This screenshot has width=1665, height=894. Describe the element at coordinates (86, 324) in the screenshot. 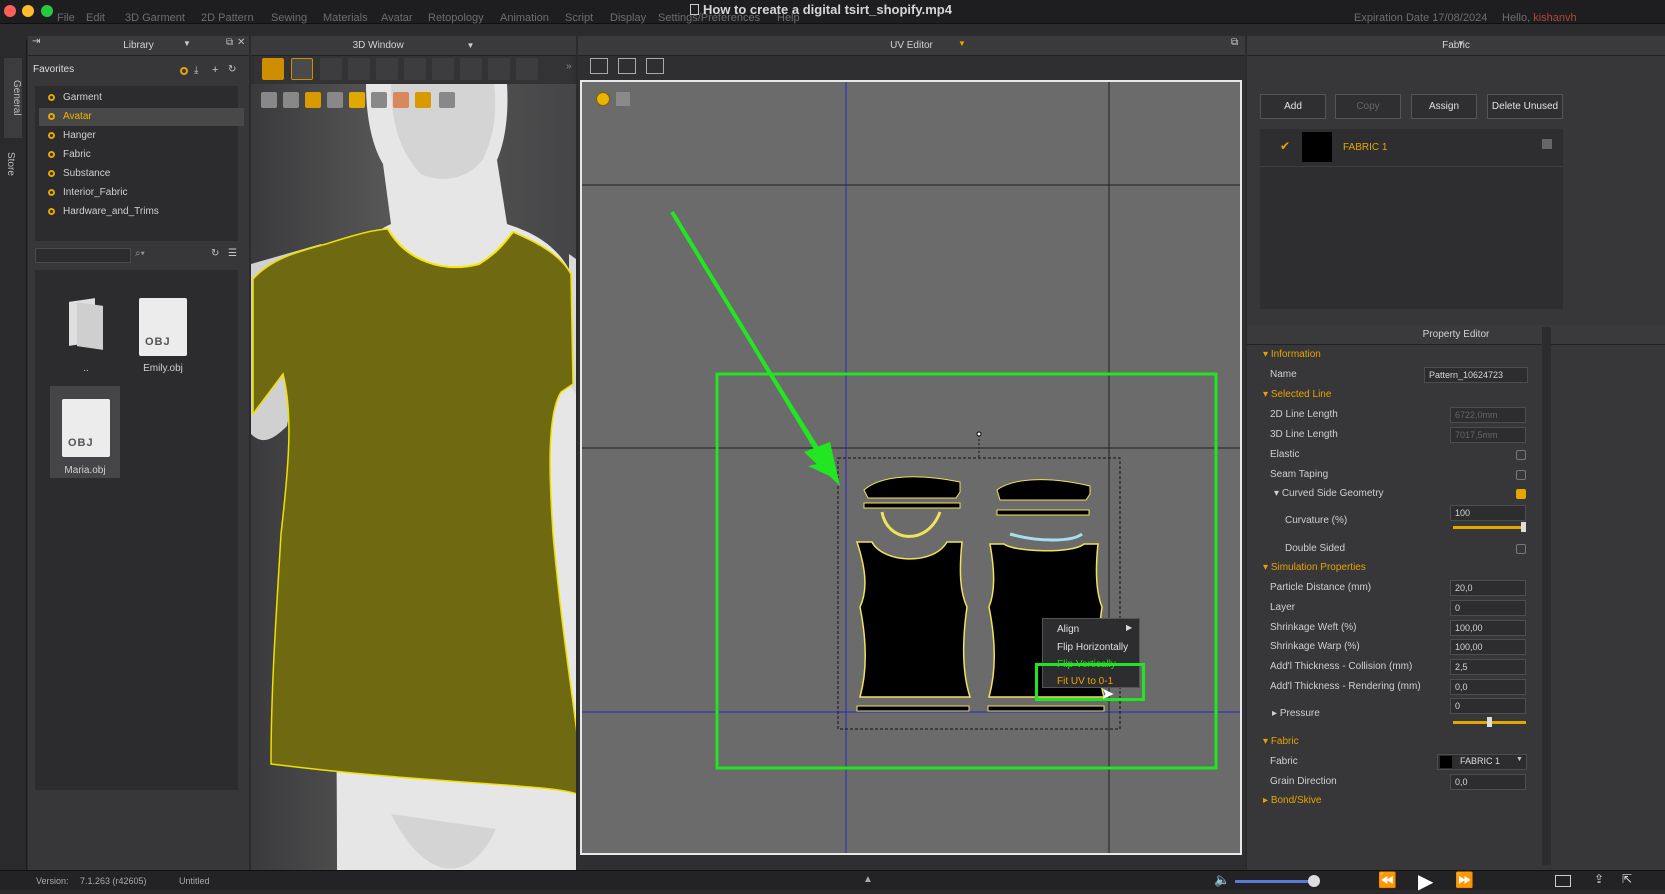

I see `folder-up-icon` at that location.